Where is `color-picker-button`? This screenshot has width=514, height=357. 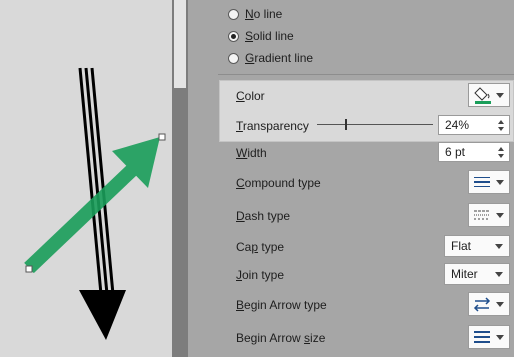 color-picker-button is located at coordinates (489, 95).